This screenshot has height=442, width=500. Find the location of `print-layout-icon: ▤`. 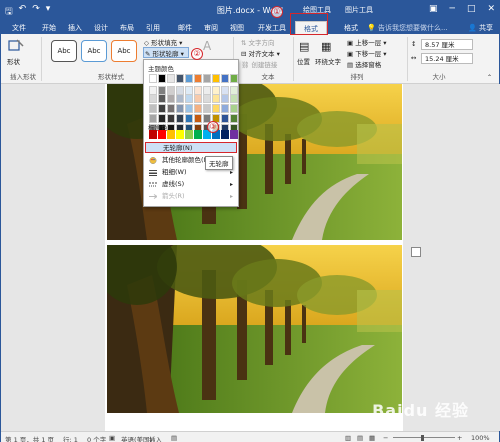

print-layout-icon: ▤ is located at coordinates (360, 438).